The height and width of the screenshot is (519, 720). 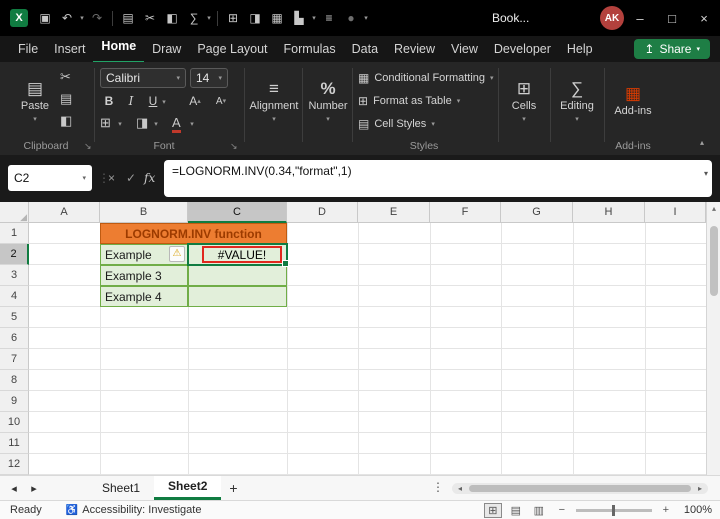 I want to click on sum-chevron-icon: ▾, so click(x=209, y=18).